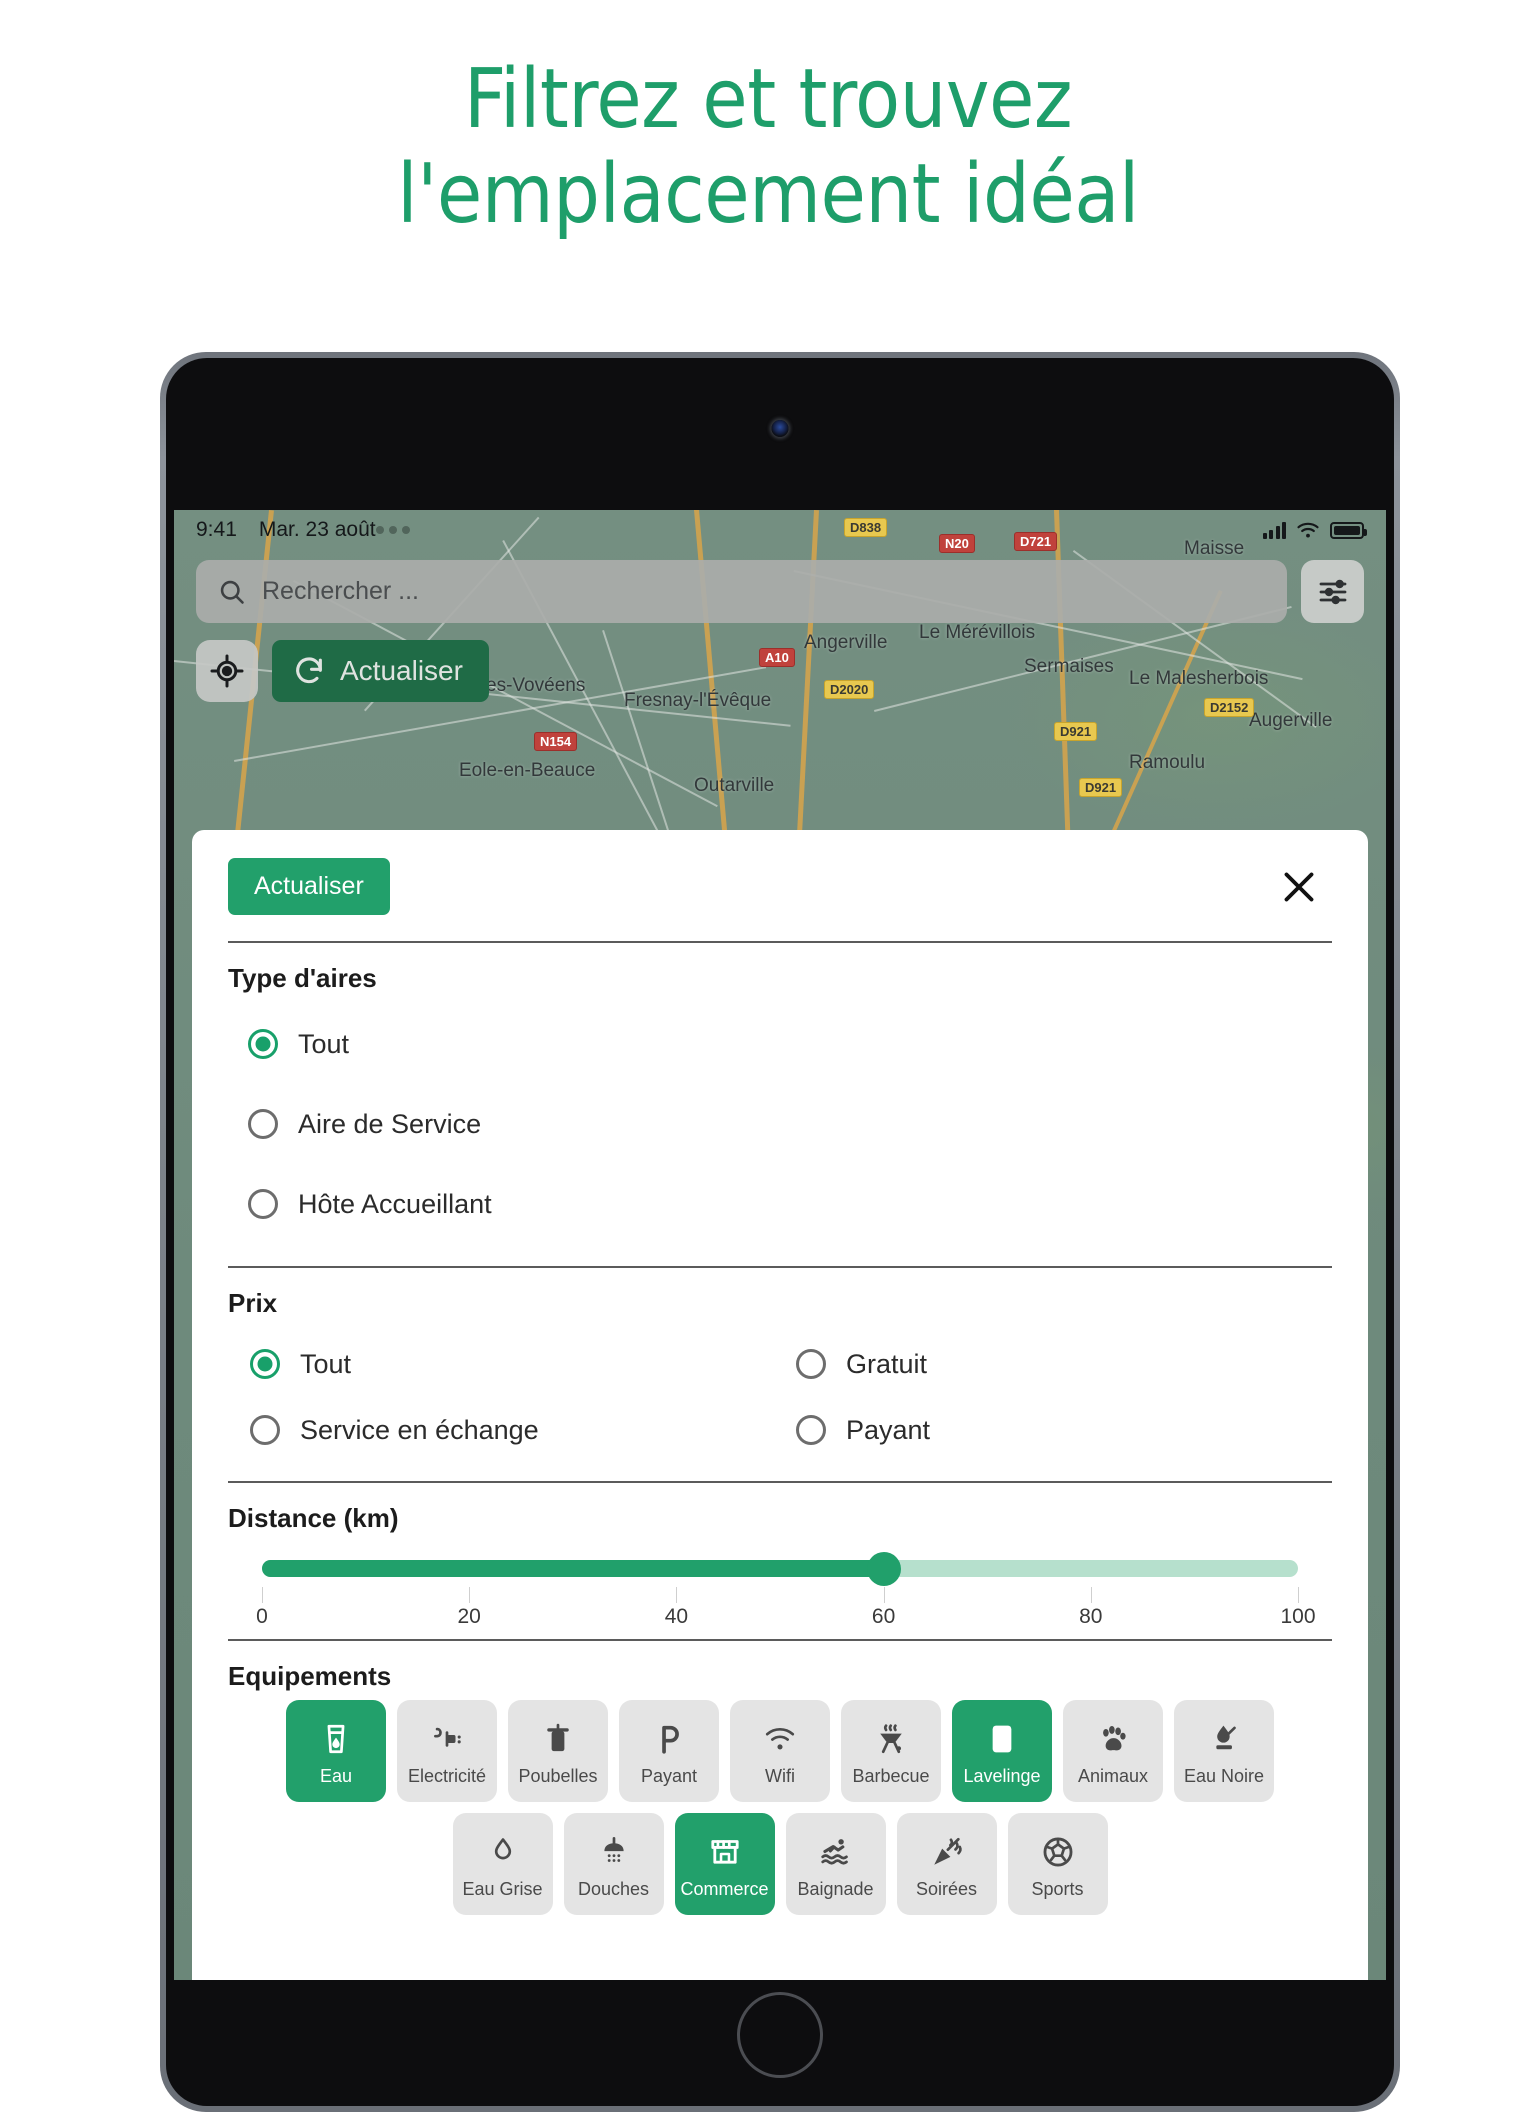 This screenshot has height=2112, width=1536. Describe the element at coordinates (1091, 1616) in the screenshot. I see `slider-tick-label: 80` at that location.